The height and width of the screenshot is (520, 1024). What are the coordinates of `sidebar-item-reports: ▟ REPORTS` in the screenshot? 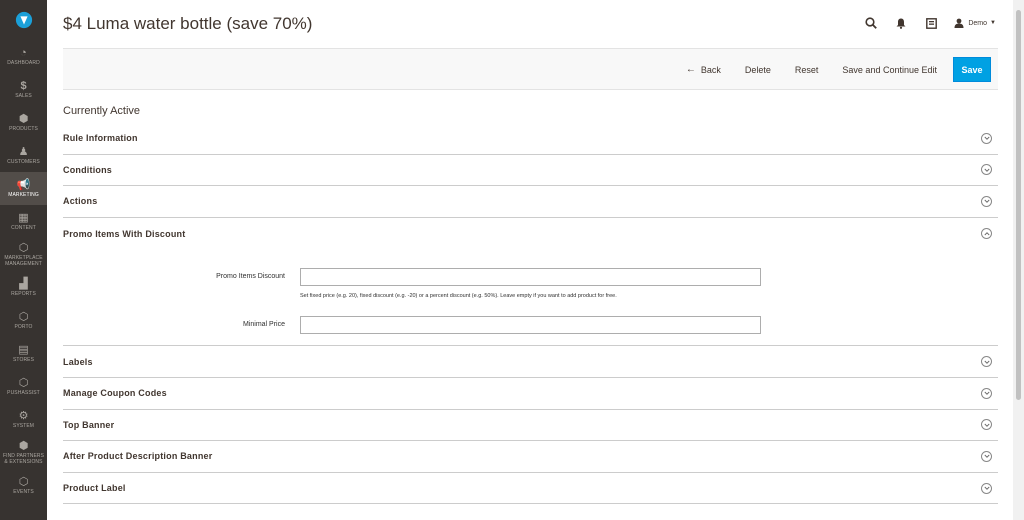 It's located at (23, 287).